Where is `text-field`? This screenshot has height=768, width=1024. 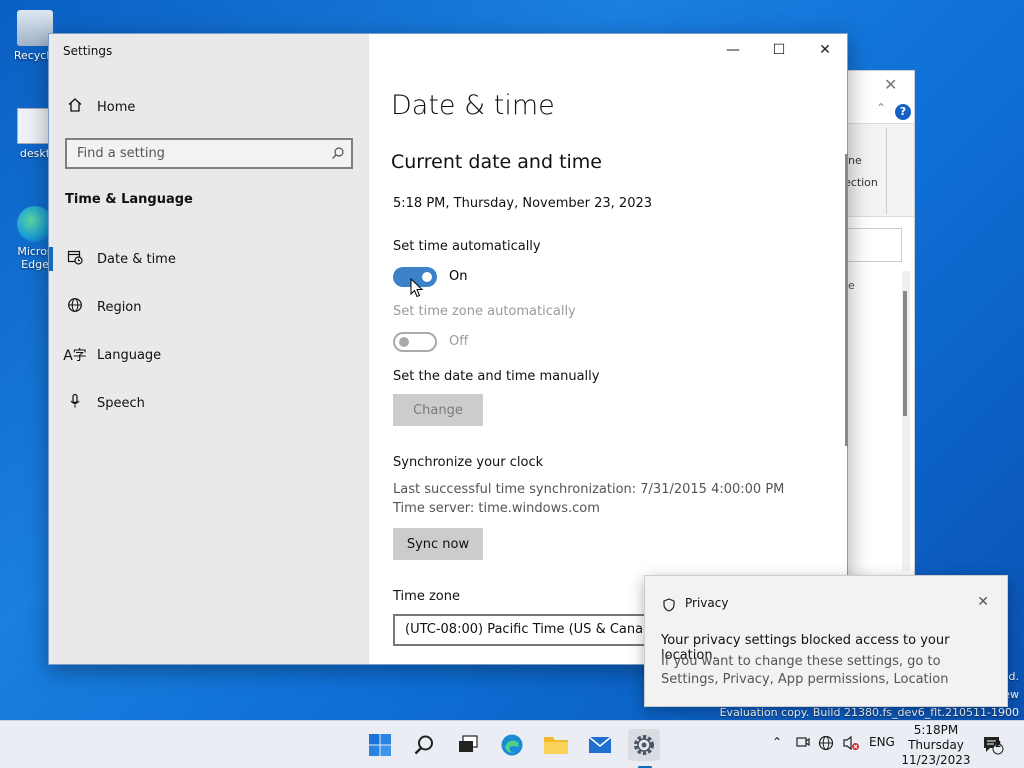
text-field is located at coordinates (872, 245).